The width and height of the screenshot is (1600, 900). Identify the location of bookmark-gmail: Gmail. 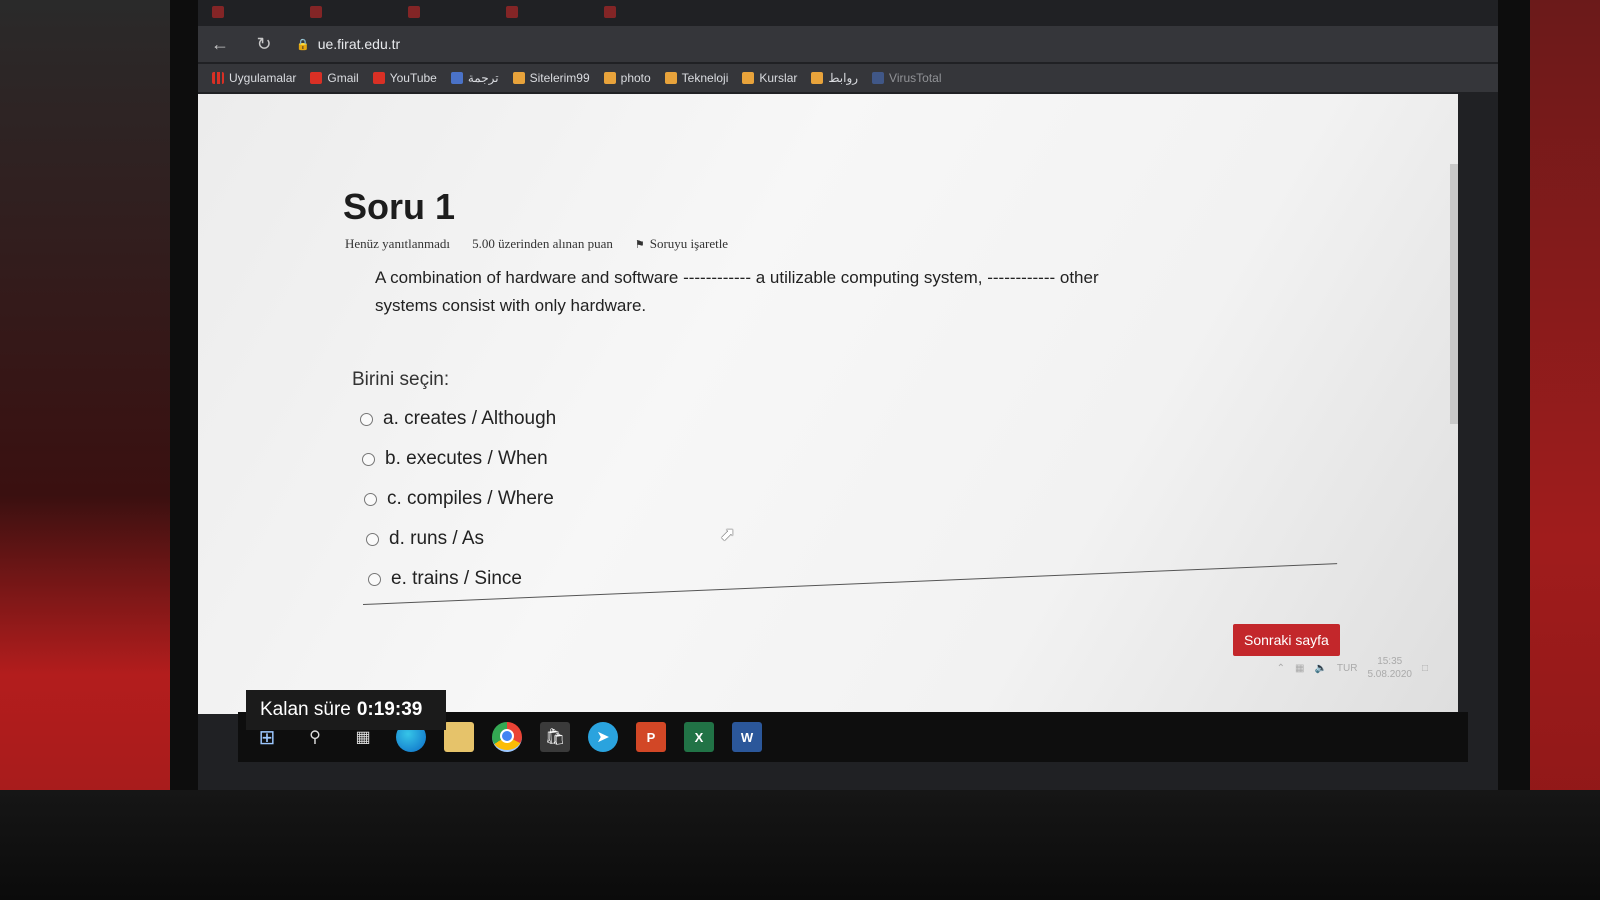
(334, 78).